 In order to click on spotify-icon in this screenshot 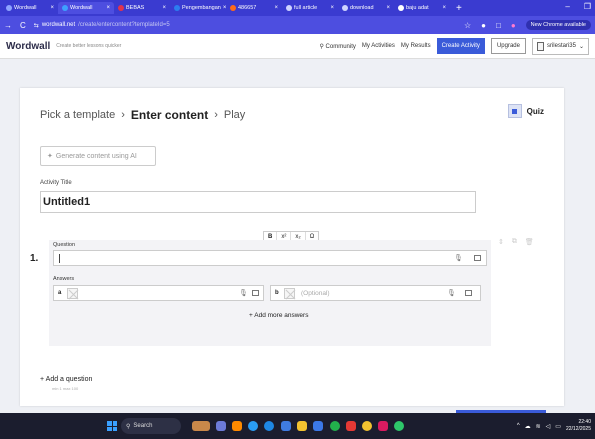, I will do `click(335, 426)`.